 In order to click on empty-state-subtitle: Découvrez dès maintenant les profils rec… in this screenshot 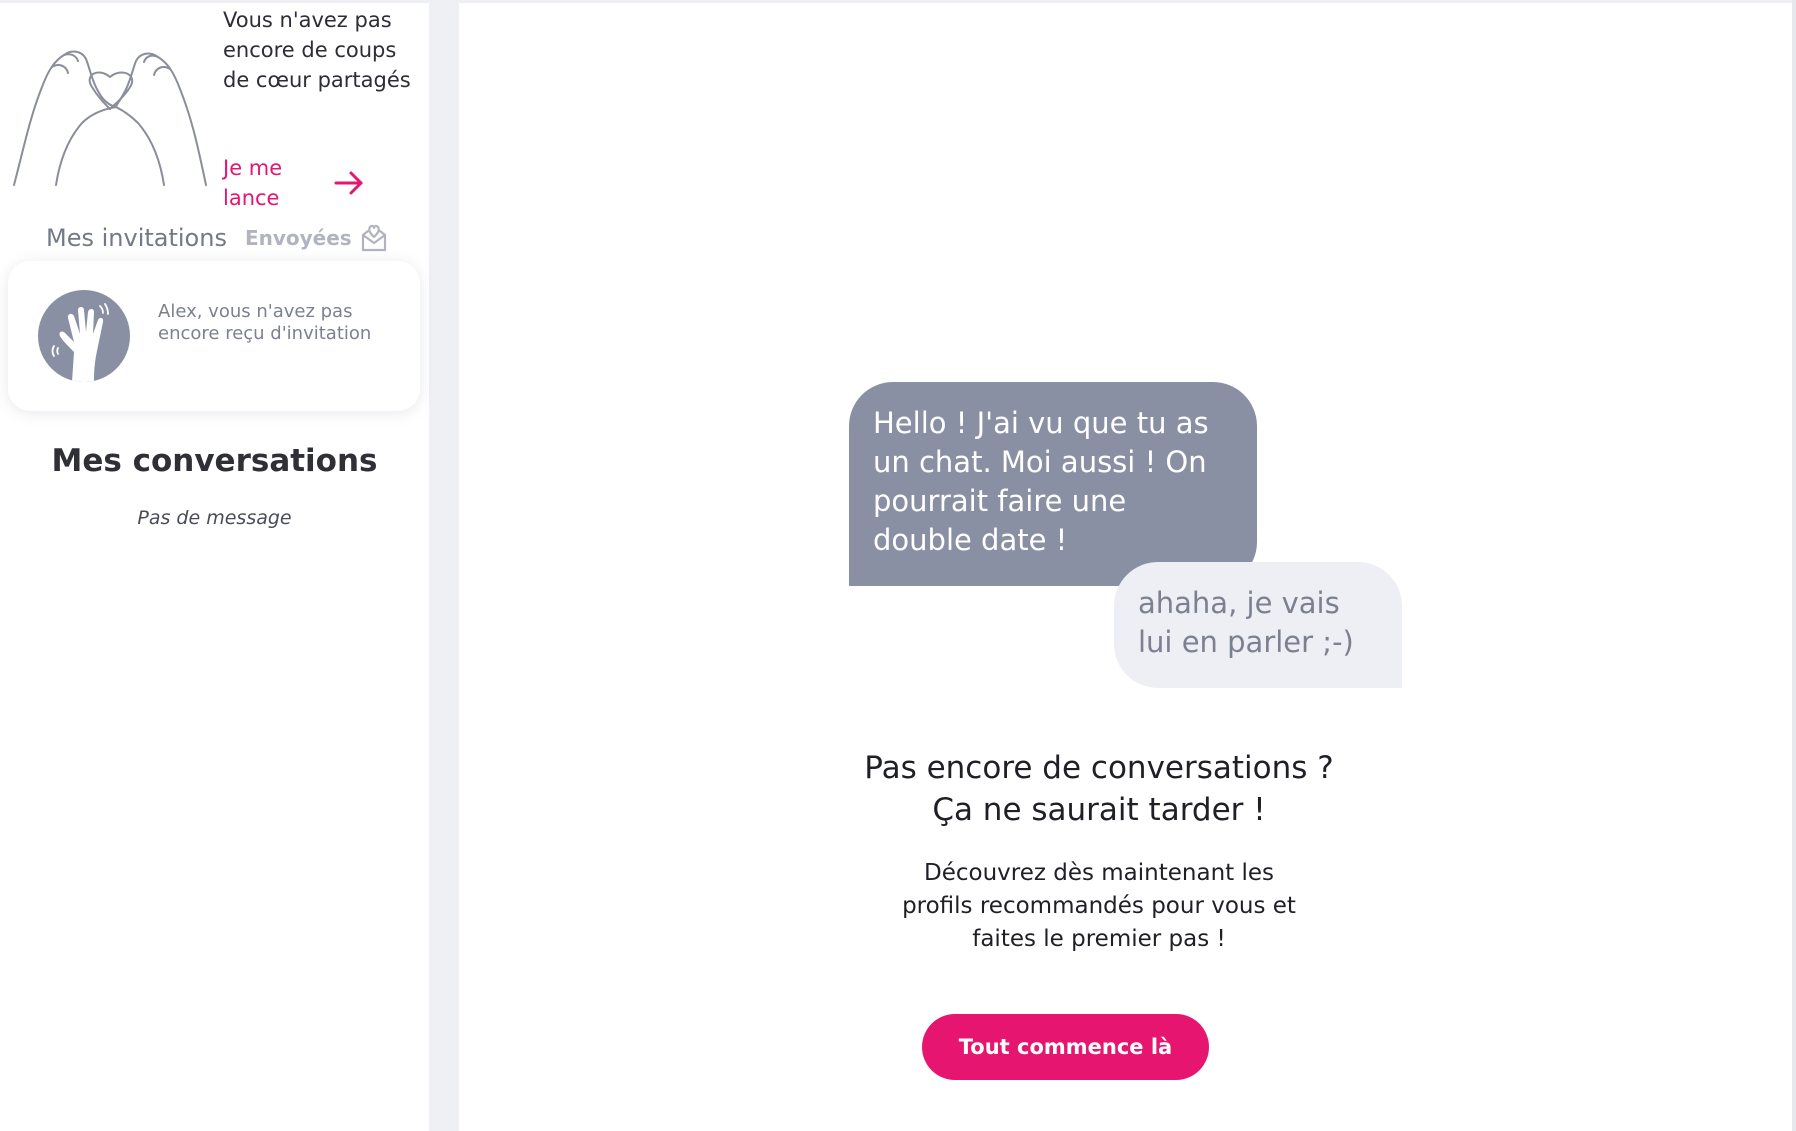, I will do `click(1099, 906)`.